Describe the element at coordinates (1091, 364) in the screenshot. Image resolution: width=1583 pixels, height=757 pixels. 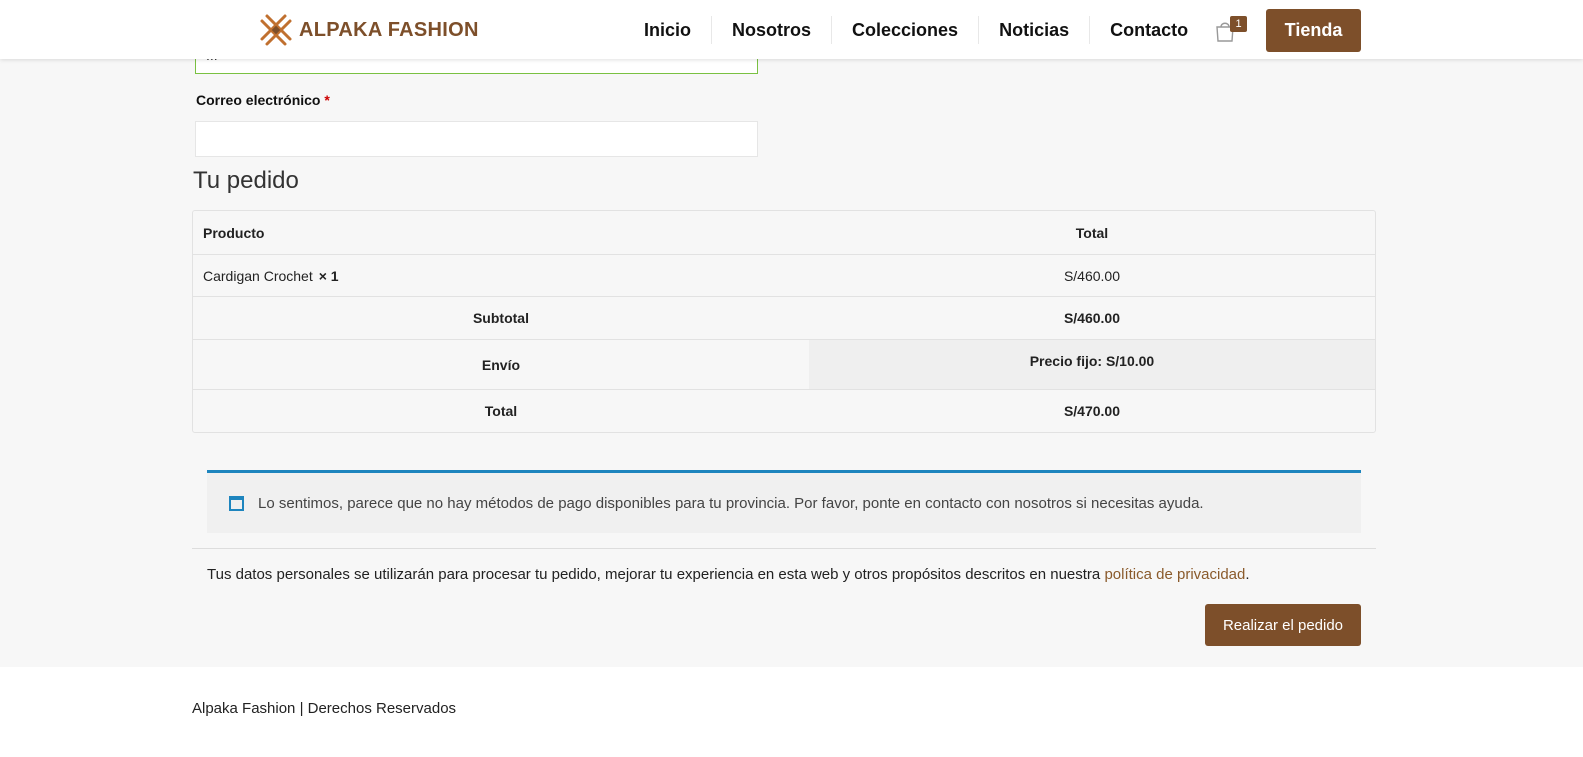
I see `shipping-value: Precio fijo: S/10.00` at that location.